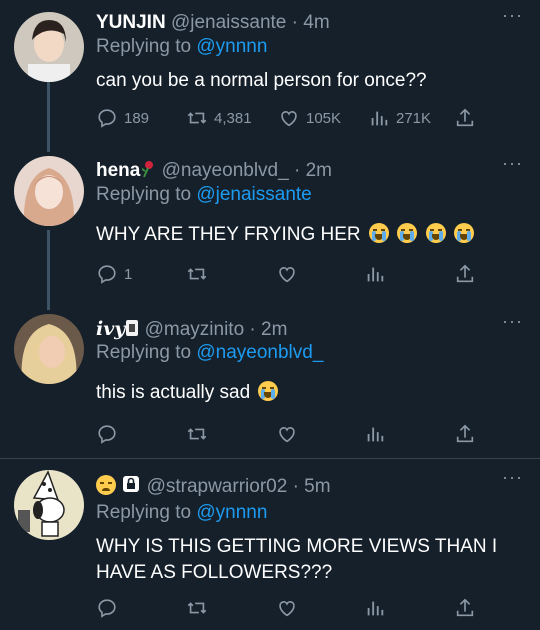 This screenshot has height=630, width=540. I want to click on replying-to: Replying to @nayeonblvd_, so click(209, 353).